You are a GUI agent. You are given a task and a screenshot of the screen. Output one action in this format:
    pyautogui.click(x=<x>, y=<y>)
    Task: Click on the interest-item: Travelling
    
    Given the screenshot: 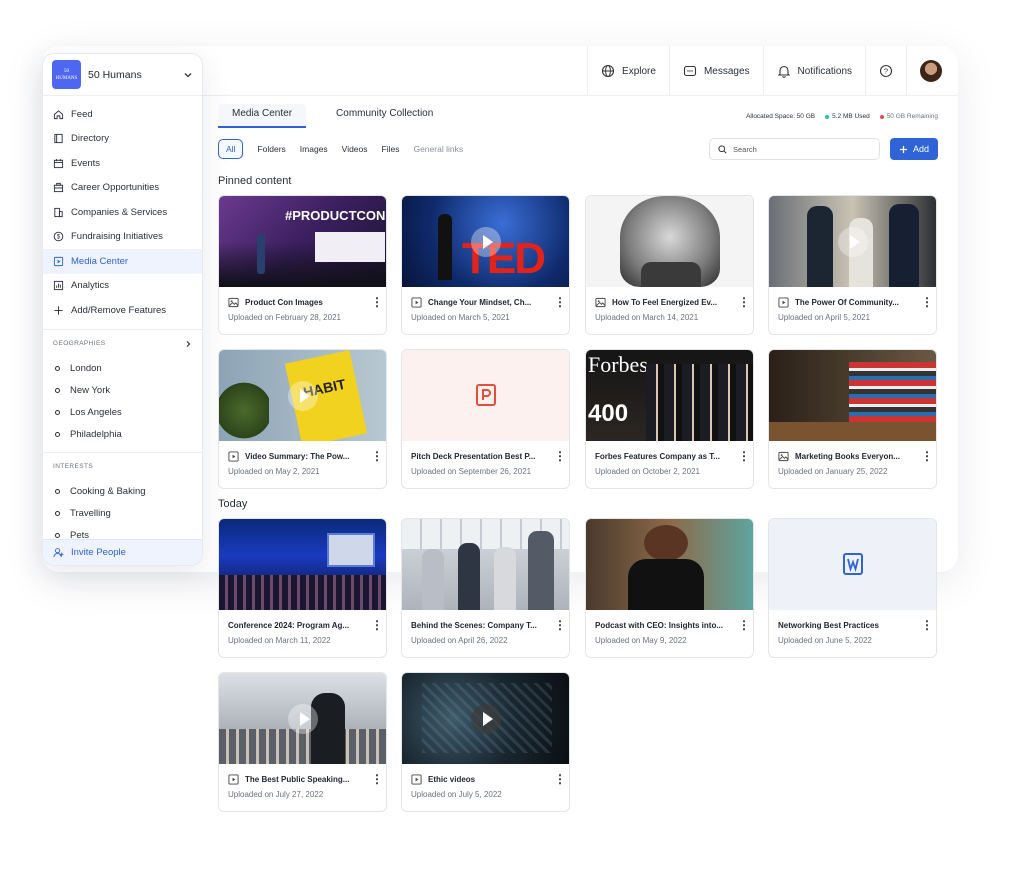 What is the action you would take?
    pyautogui.click(x=122, y=514)
    